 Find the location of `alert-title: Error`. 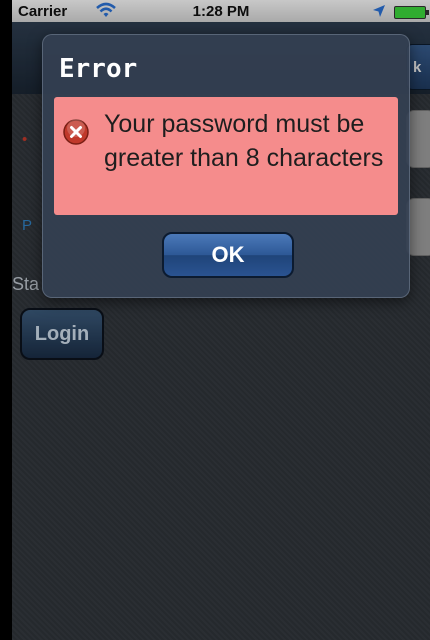

alert-title: Error is located at coordinates (98, 69).